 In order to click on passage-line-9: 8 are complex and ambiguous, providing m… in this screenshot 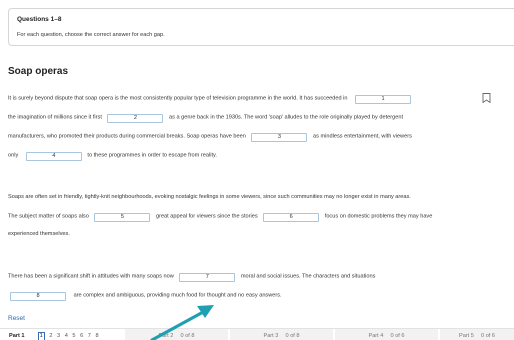, I will do `click(145, 296)`.